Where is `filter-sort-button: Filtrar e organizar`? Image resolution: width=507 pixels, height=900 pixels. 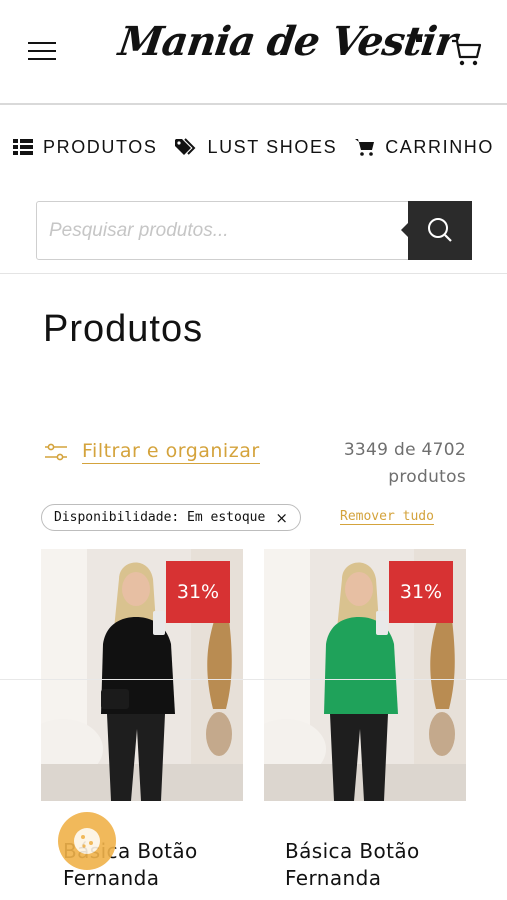
filter-sort-button: Filtrar e organizar is located at coordinates (152, 452).